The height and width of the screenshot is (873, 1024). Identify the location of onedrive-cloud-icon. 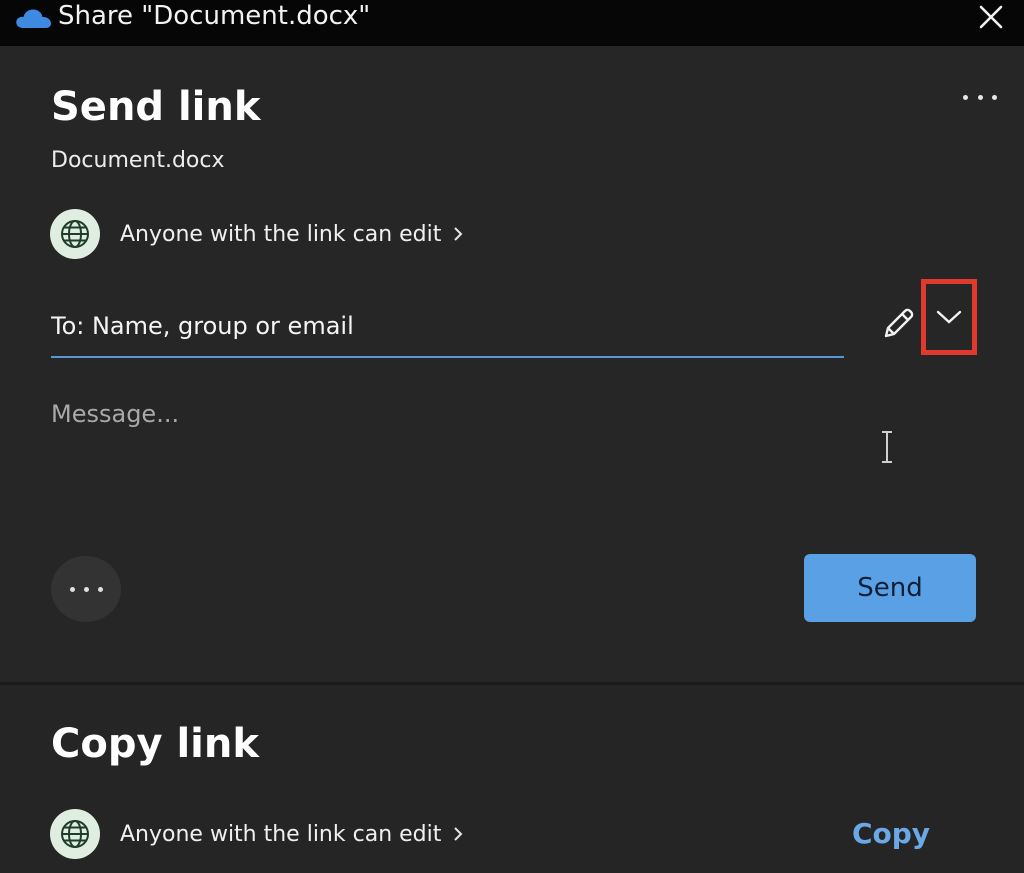
(33, 18).